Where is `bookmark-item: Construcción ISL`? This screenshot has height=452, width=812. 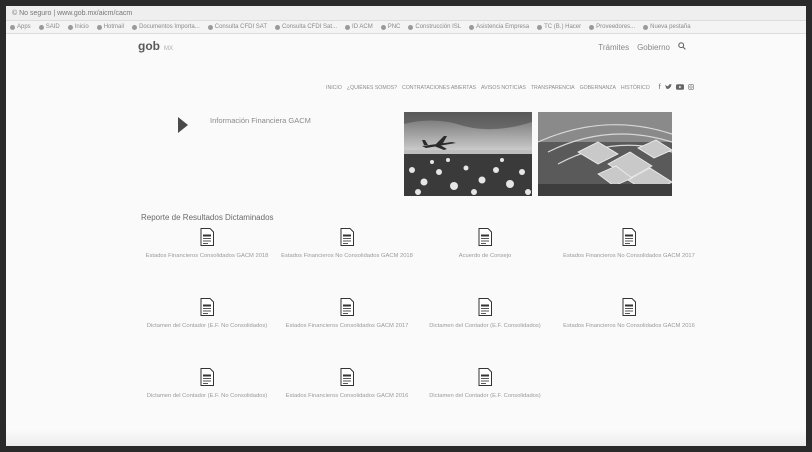 bookmark-item: Construcción ISL is located at coordinates (434, 27).